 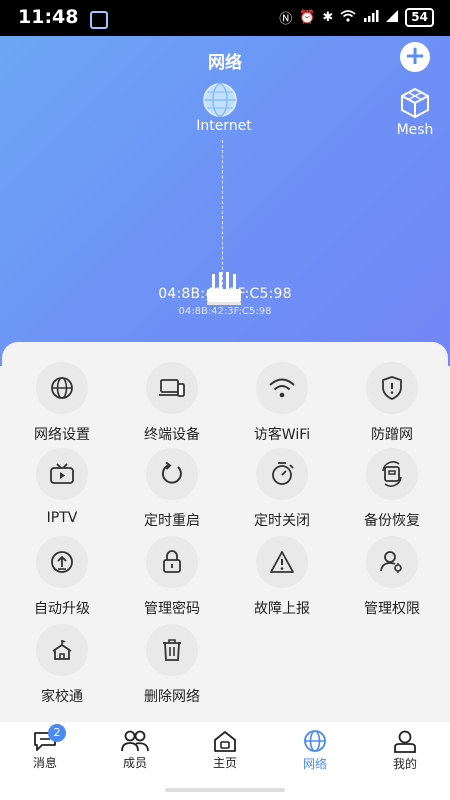 I want to click on message-badge: 2, so click(x=57, y=733).